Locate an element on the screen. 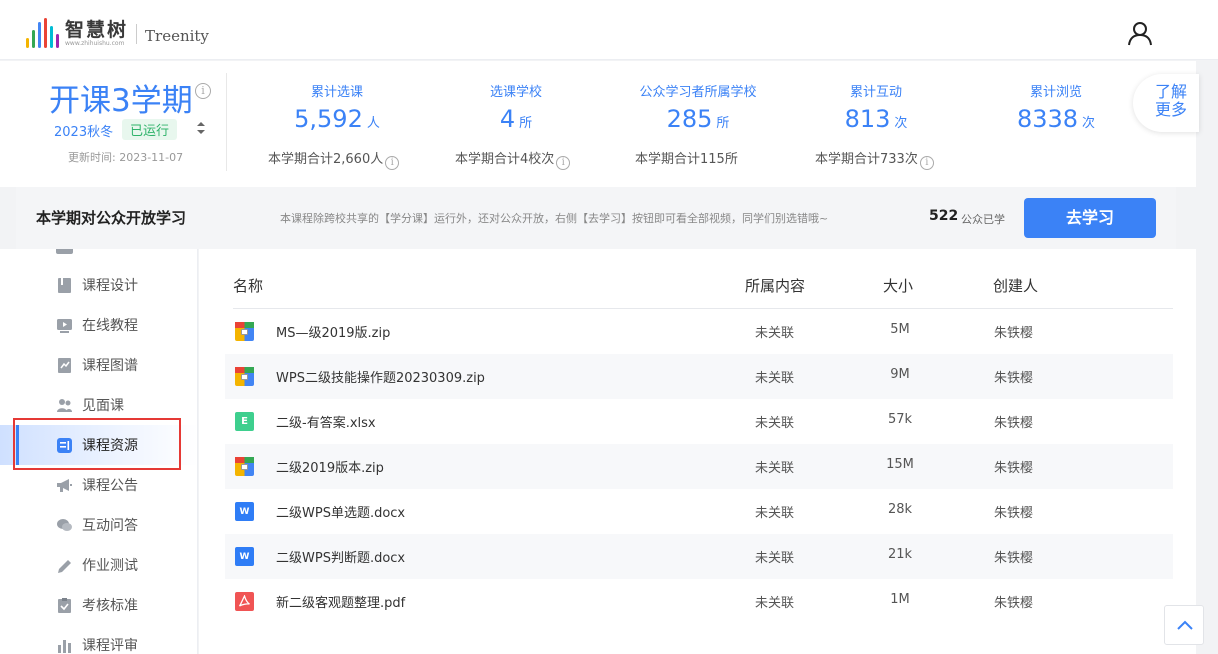  sidebar-item-label: 课程公告 is located at coordinates (110, 486).